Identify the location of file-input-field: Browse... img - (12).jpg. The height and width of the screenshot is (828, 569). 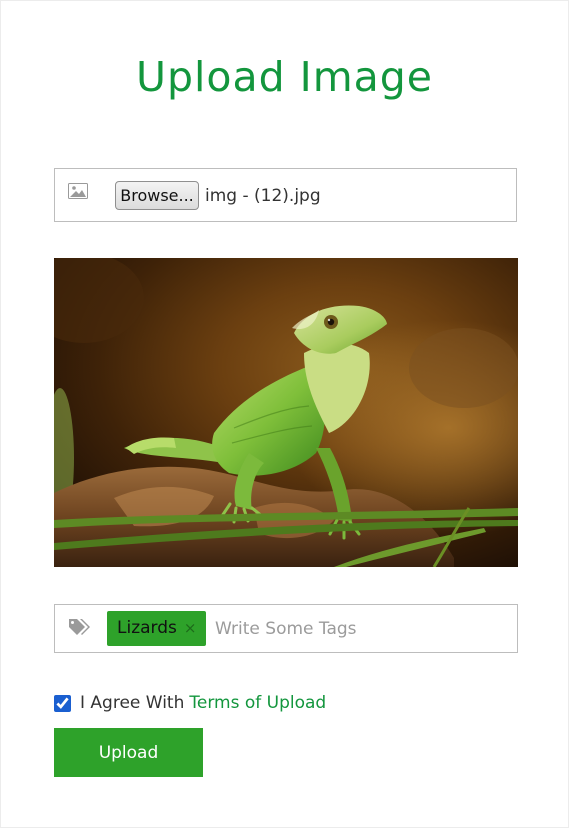
(285, 195).